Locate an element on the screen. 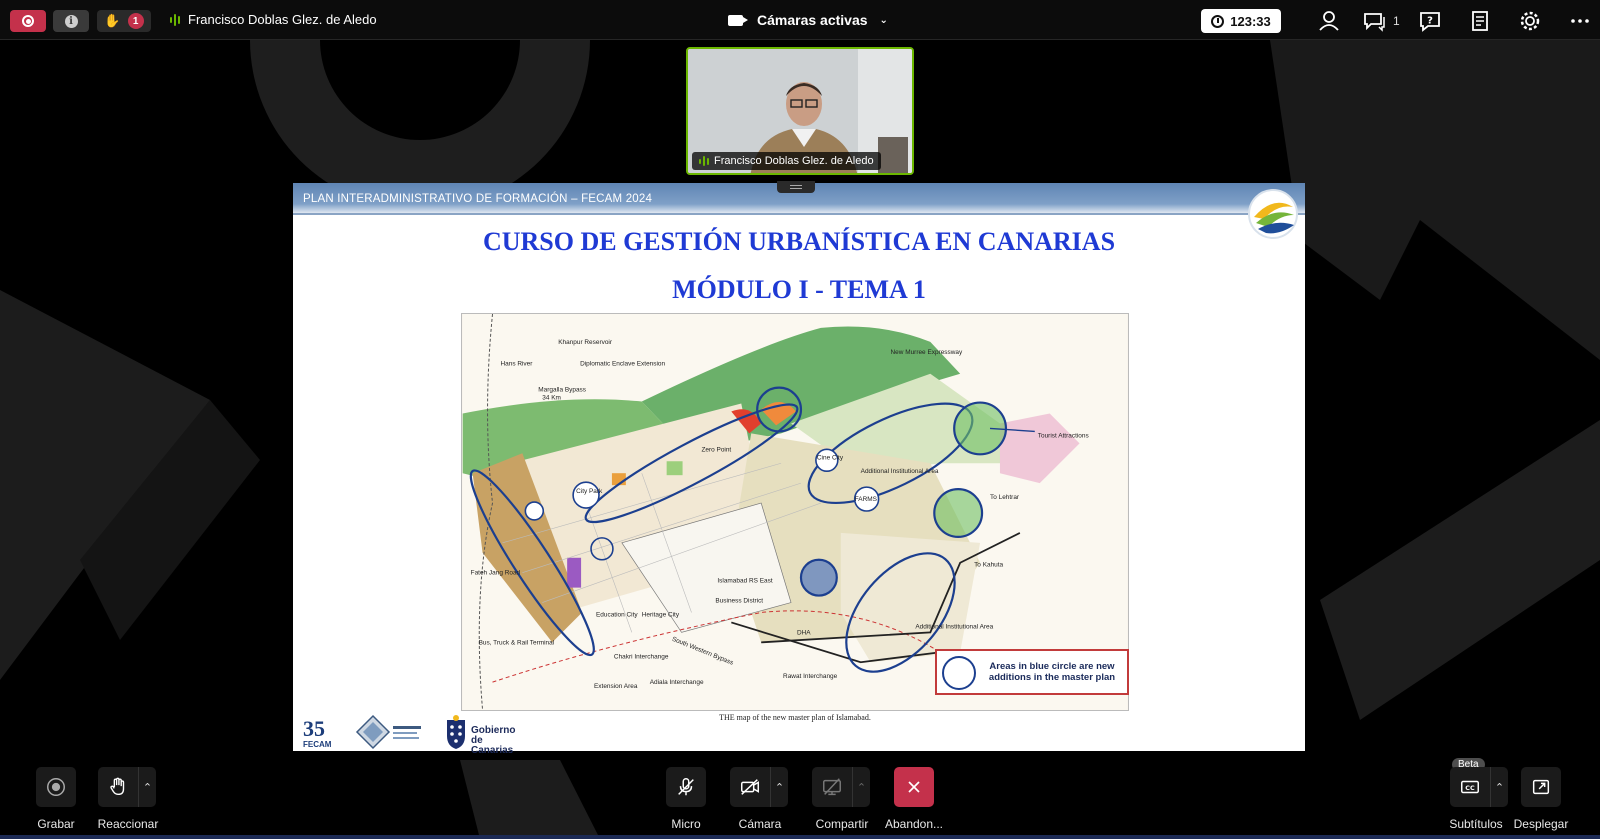  speaker-video-tile: Francisco Doblas Glez. de Aledo is located at coordinates (800, 111).